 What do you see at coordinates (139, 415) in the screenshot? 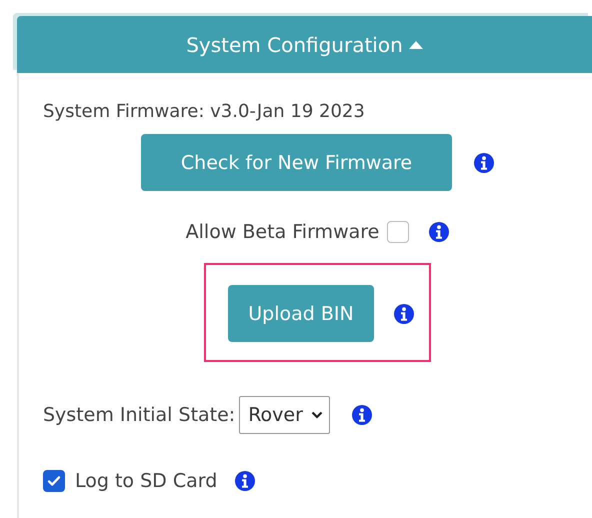
I see `initial-state-label: System Initial State:` at bounding box center [139, 415].